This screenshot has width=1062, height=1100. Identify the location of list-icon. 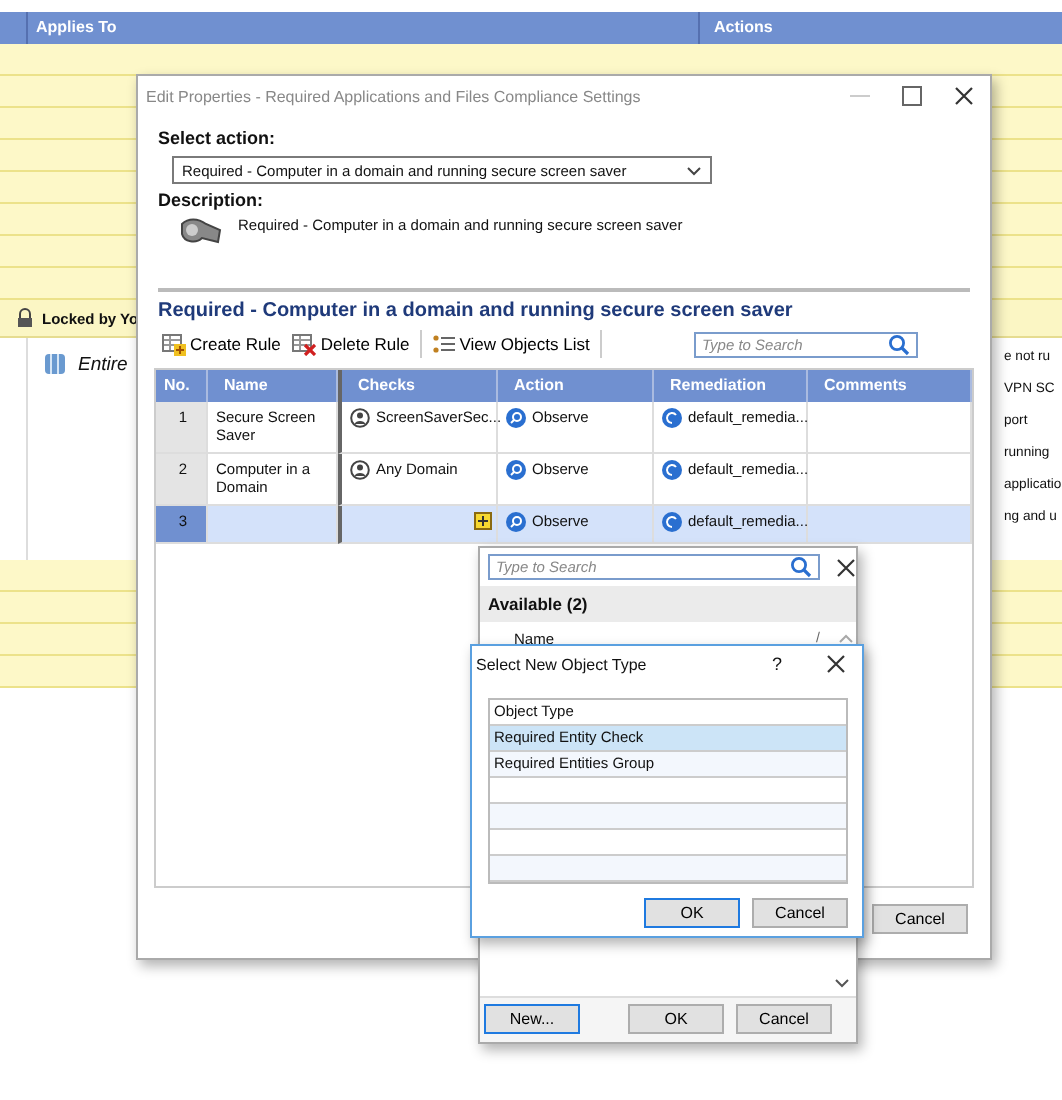
(443, 344).